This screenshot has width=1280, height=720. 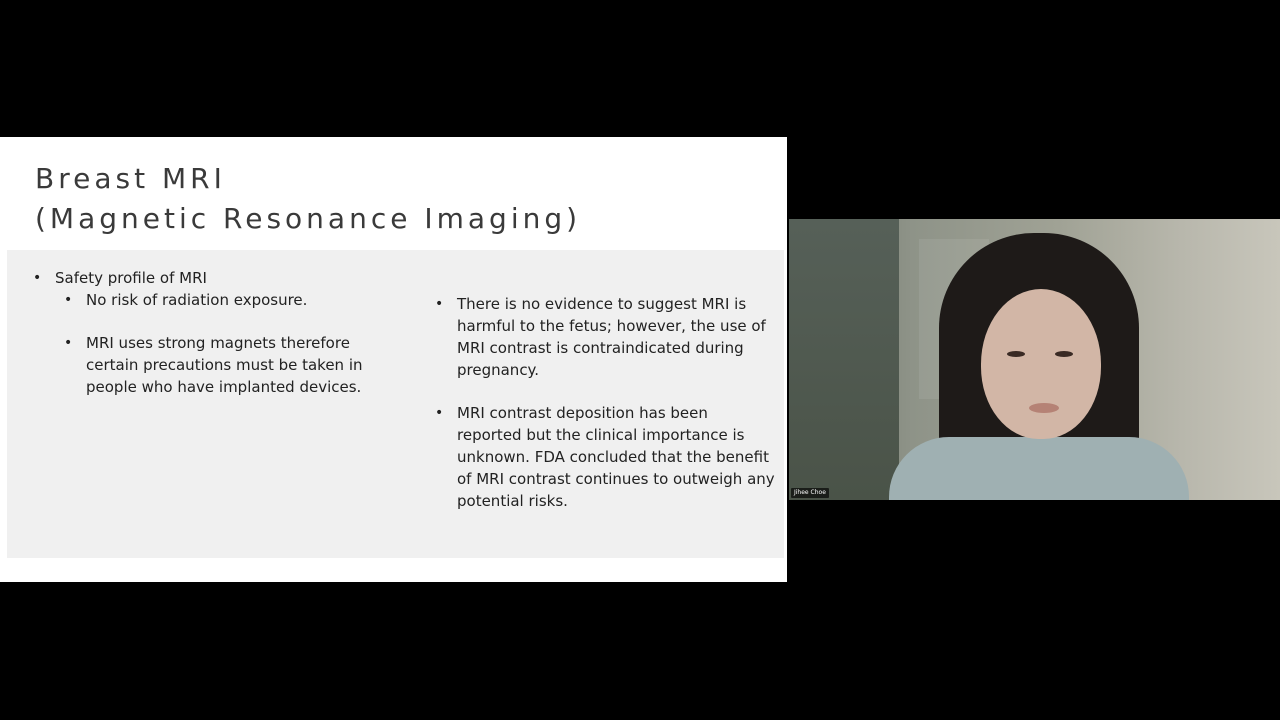 What do you see at coordinates (810, 493) in the screenshot?
I see `participant-name-label: Jihee Choe` at bounding box center [810, 493].